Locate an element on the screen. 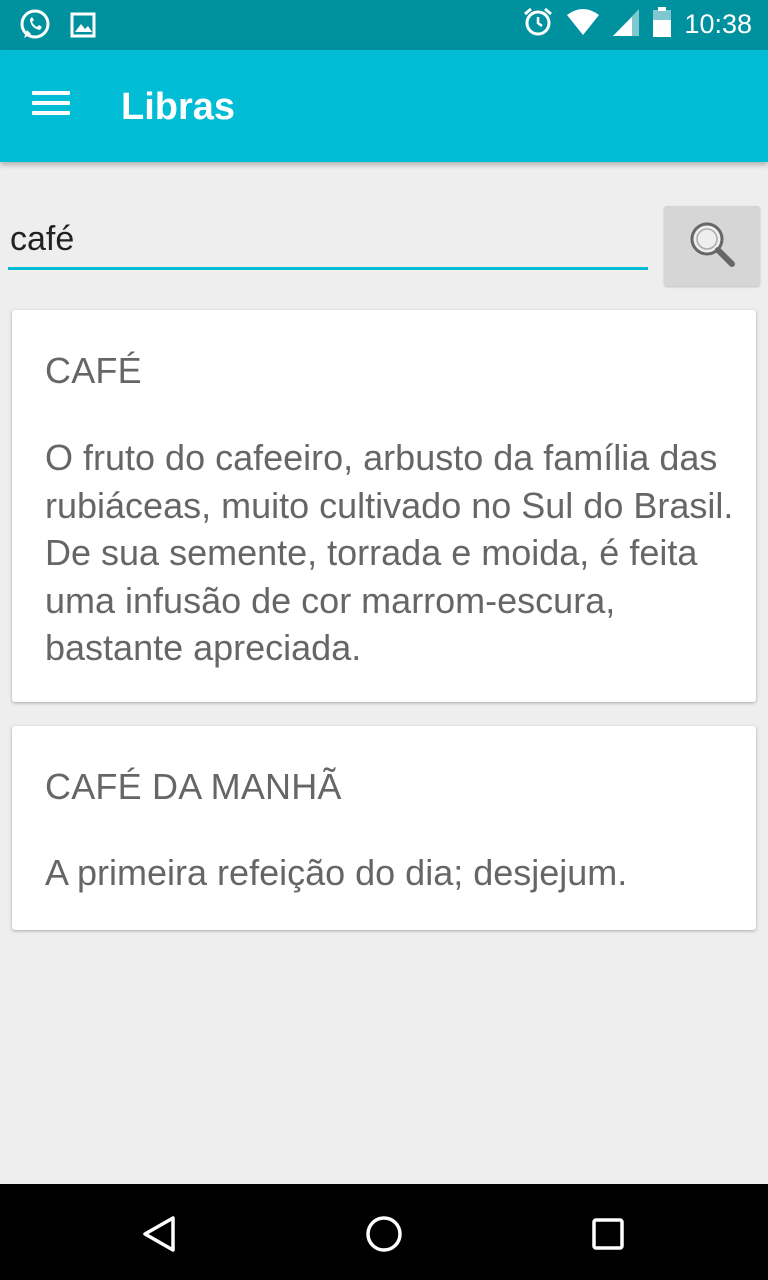 This screenshot has height=1280, width=768. image-icon is located at coordinates (83, 27).